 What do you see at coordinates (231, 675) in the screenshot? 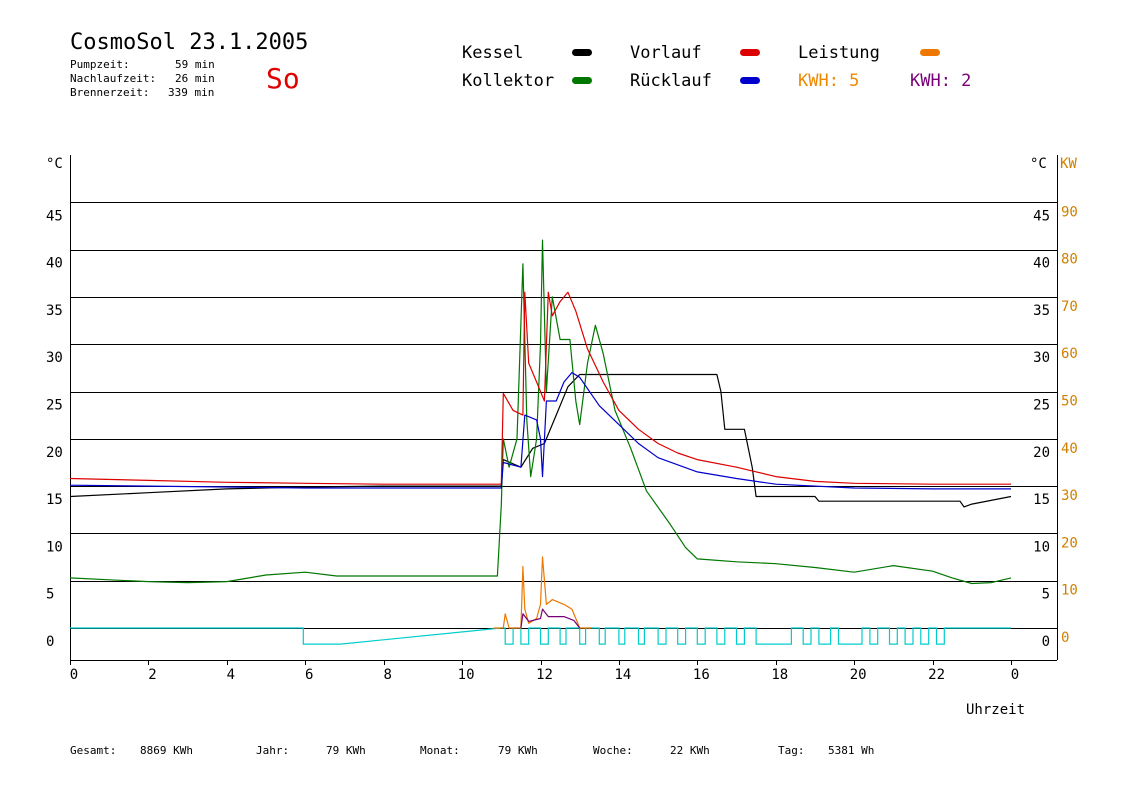
I see `x-tick-2: 4` at bounding box center [231, 675].